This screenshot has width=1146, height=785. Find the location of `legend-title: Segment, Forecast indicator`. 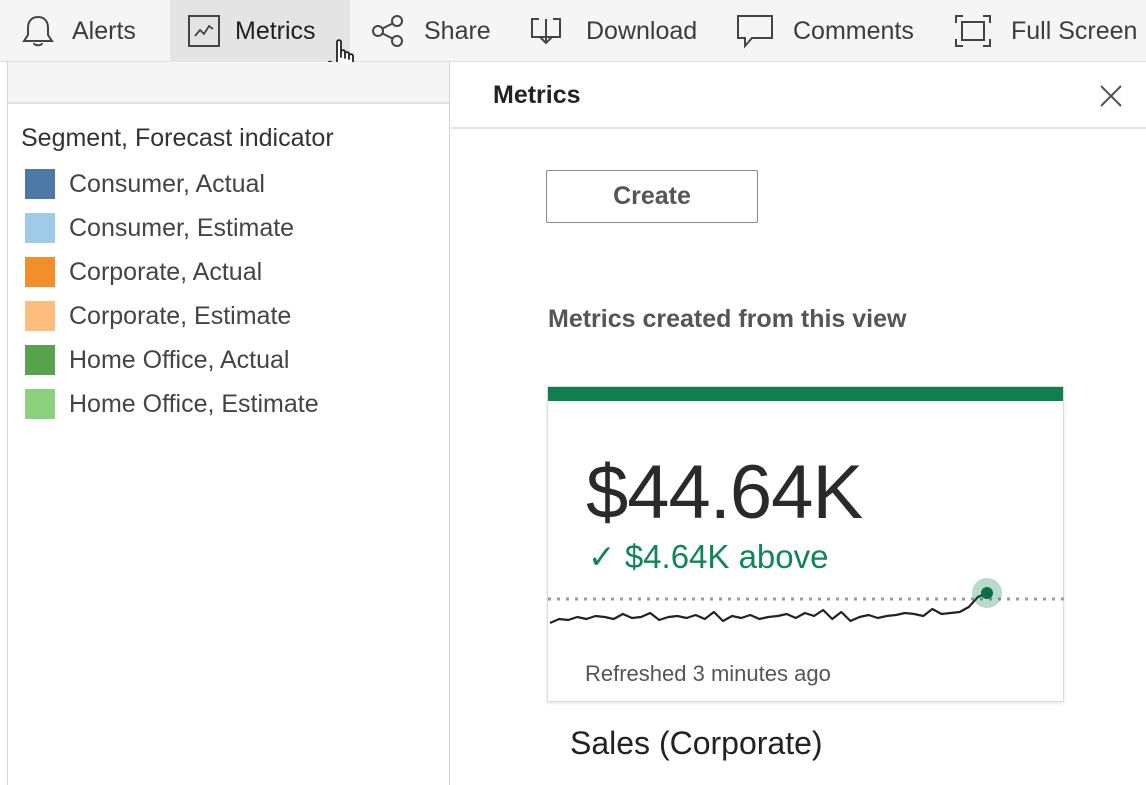

legend-title: Segment, Forecast indicator is located at coordinates (177, 138).